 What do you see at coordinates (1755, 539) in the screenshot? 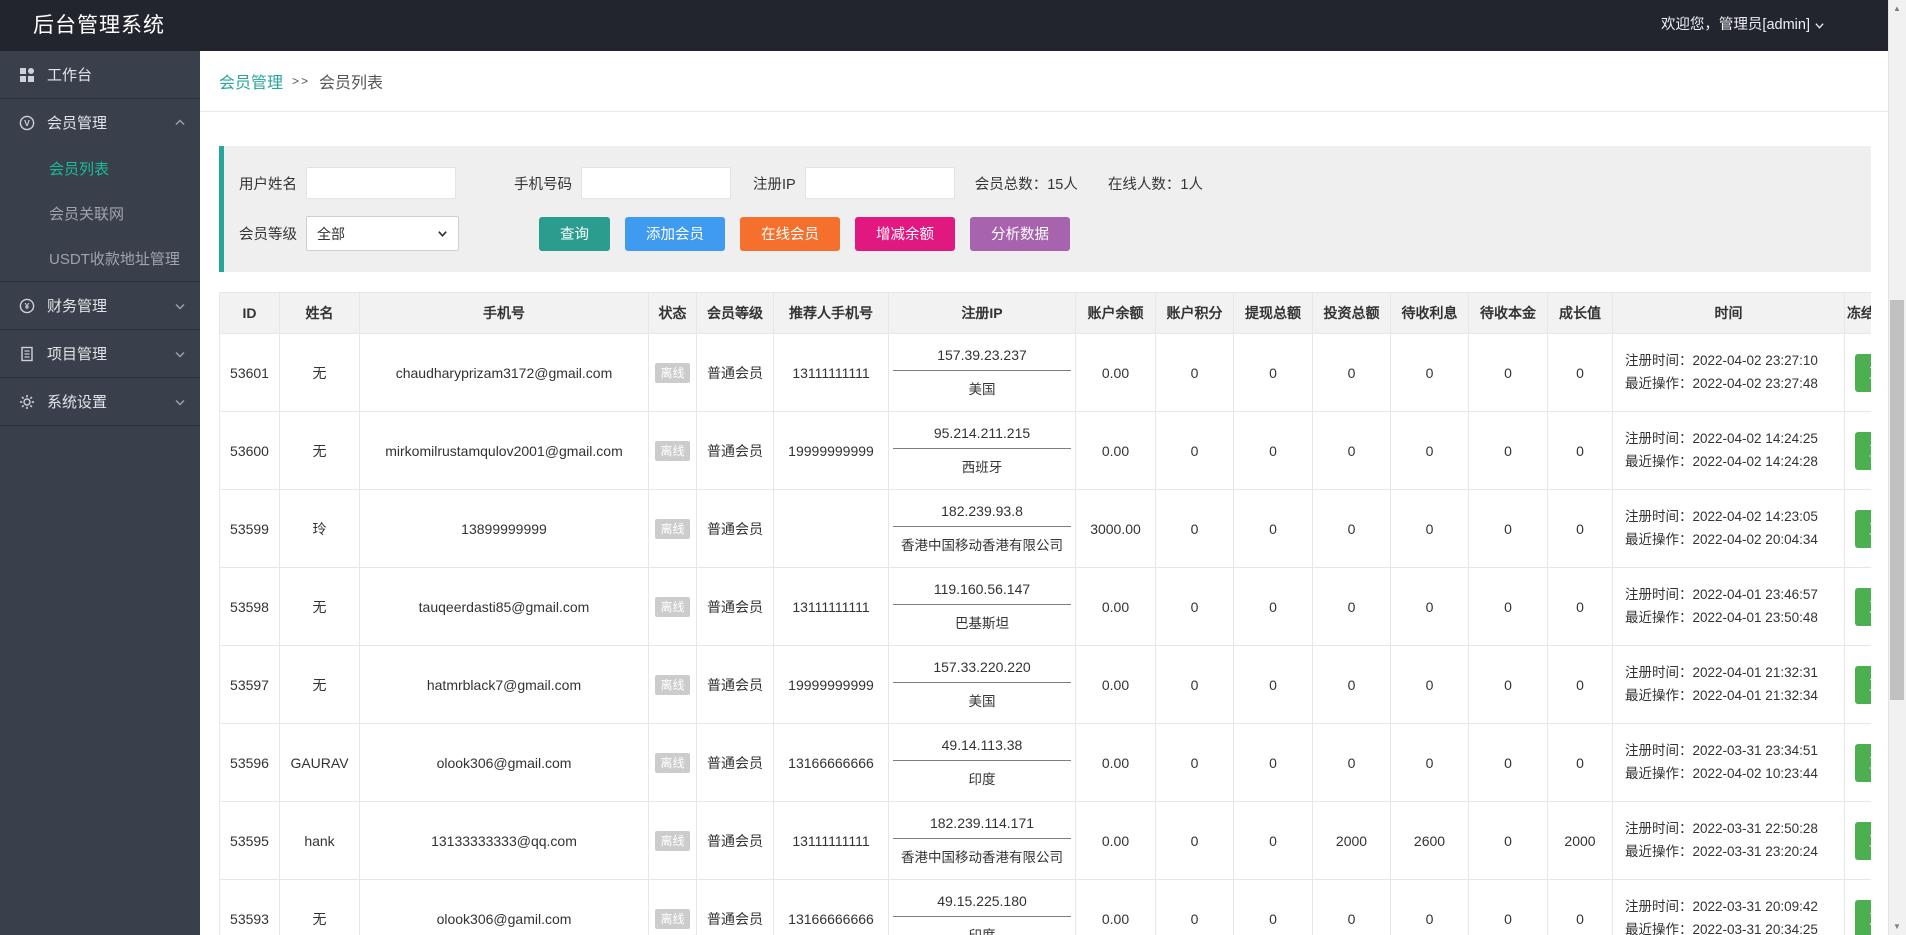
I see `last-operation-value: 2022-04-02 20:04:34` at bounding box center [1755, 539].